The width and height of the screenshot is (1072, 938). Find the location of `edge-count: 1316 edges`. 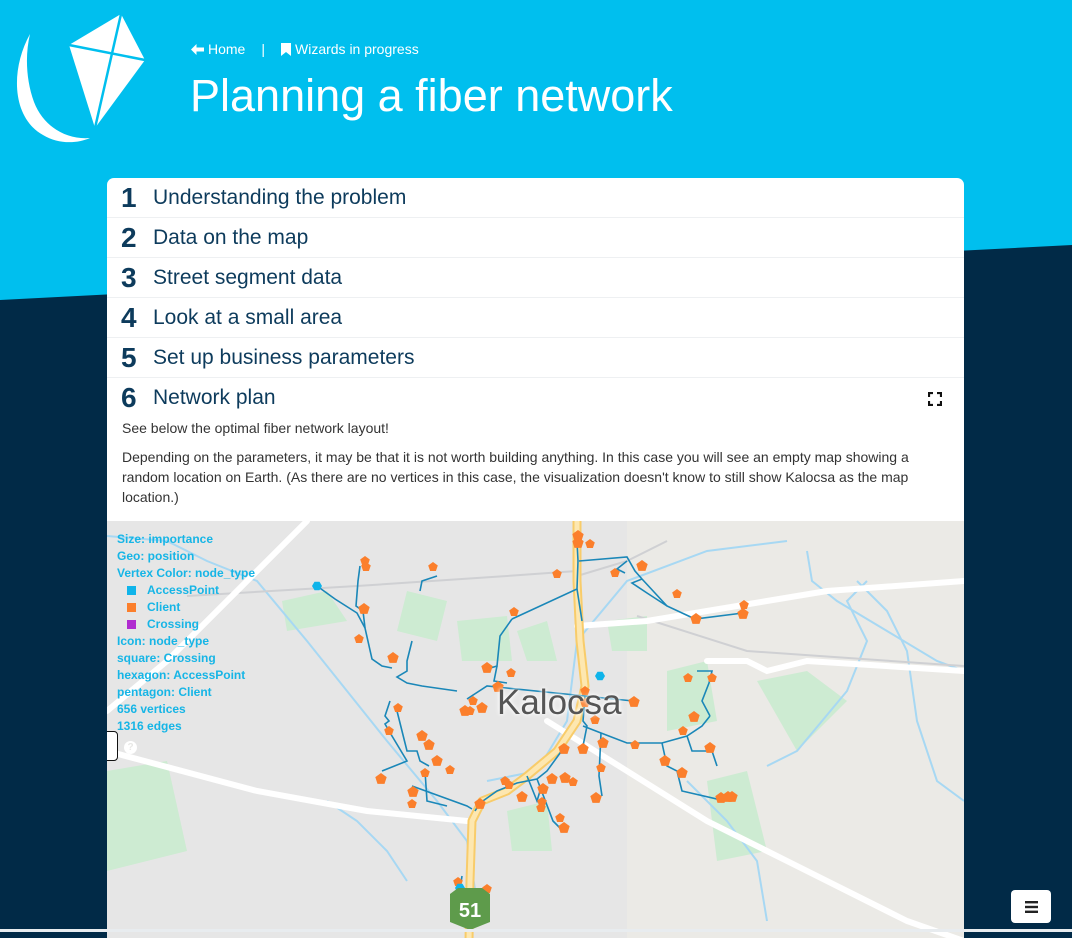

edge-count: 1316 edges is located at coordinates (149, 726).